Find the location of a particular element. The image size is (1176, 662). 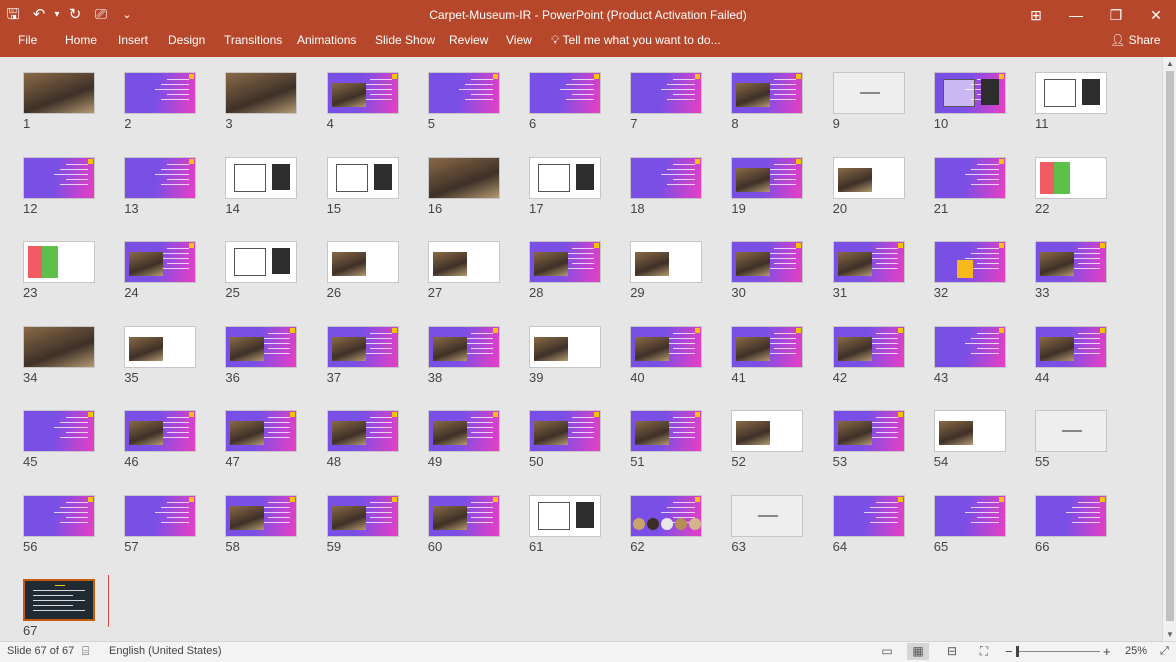

tab-transitions: Transitions is located at coordinates (253, 40).